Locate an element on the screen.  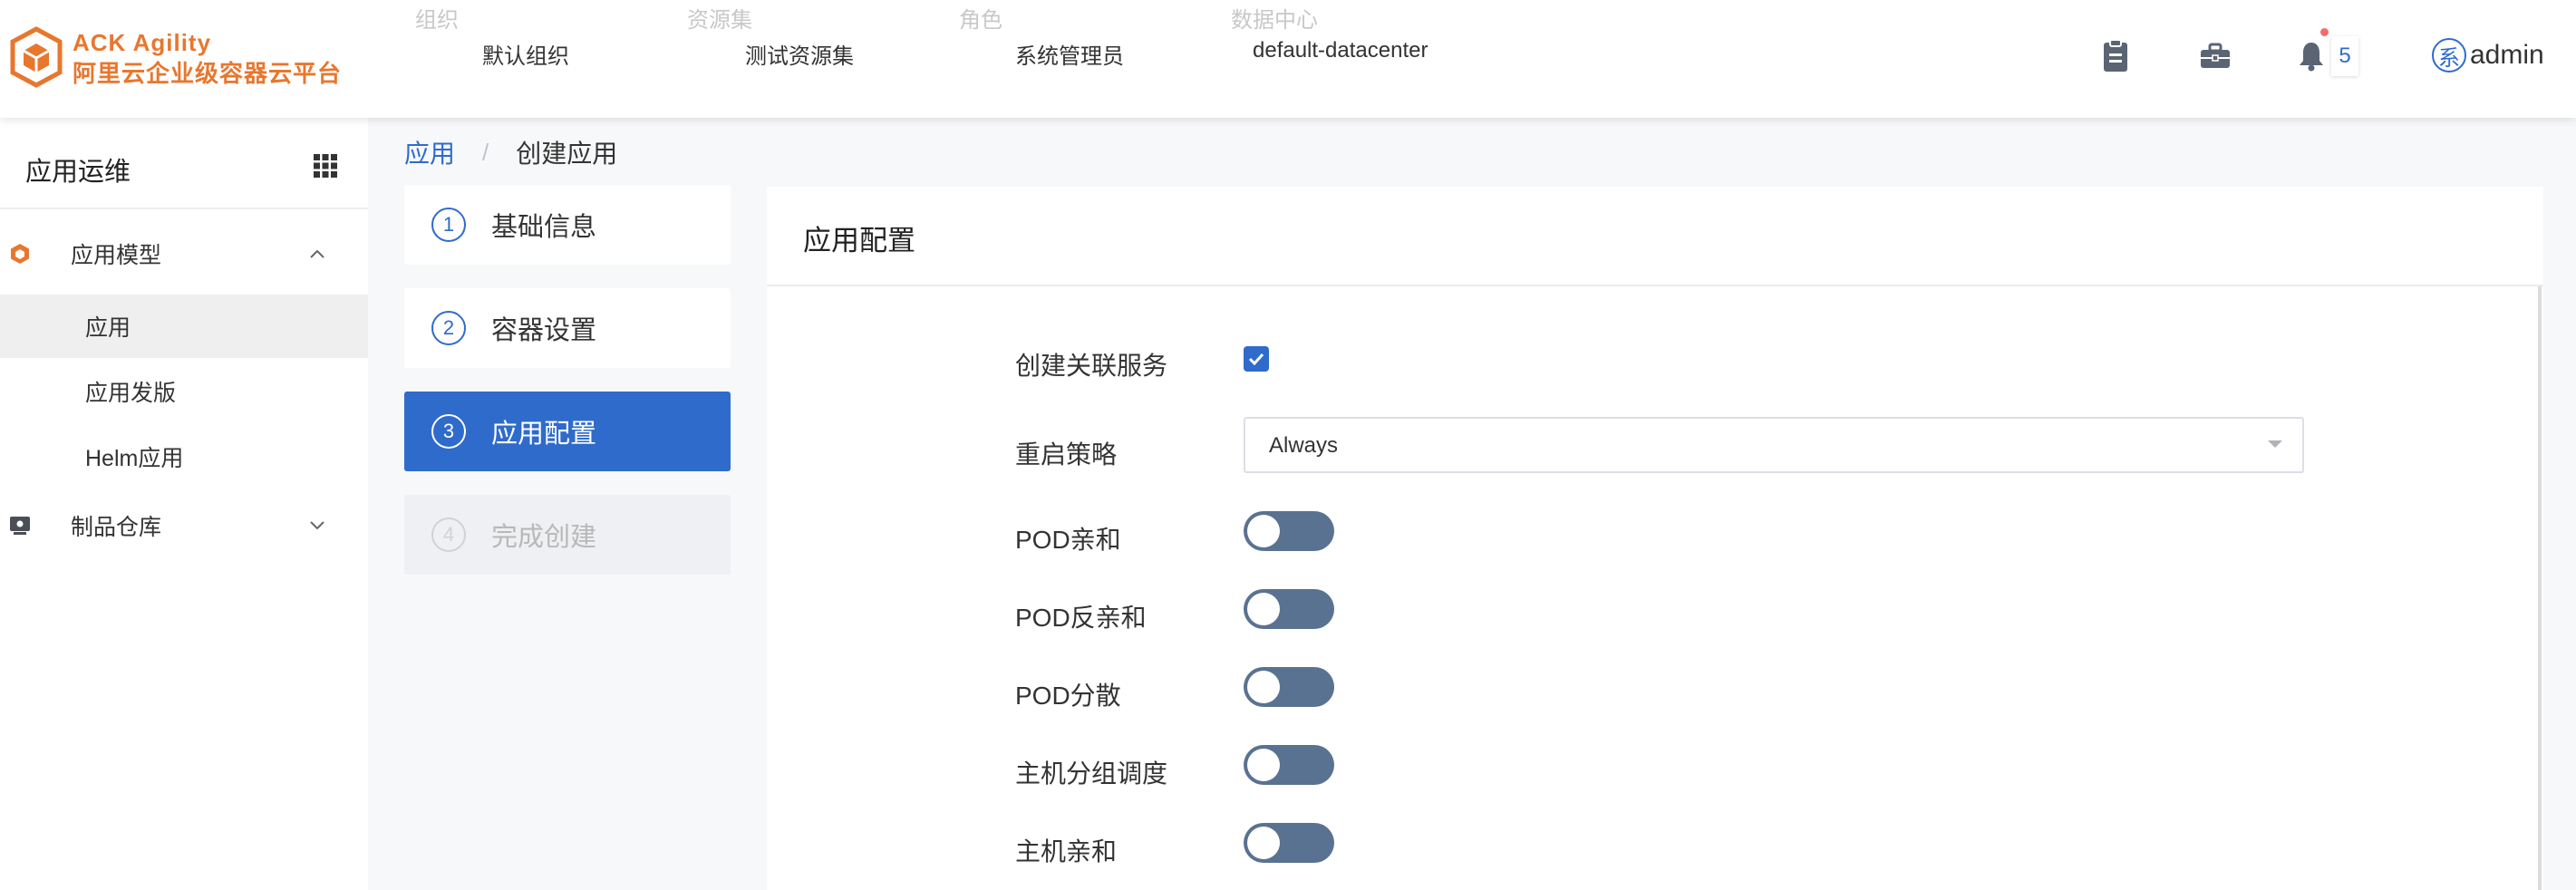
step-label: 基础信息 is located at coordinates (544, 227).